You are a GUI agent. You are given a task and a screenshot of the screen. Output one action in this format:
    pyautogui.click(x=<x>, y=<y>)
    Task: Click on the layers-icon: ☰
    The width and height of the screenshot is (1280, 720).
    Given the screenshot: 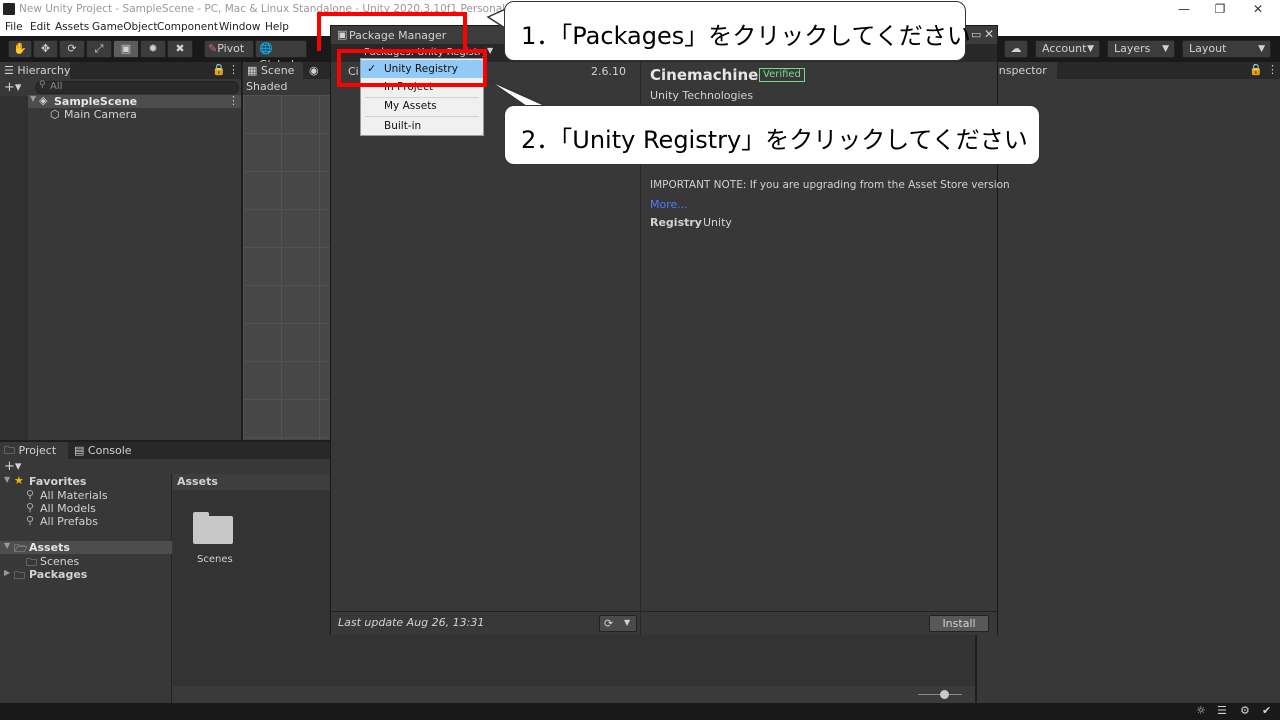 What is the action you would take?
    pyautogui.click(x=1222, y=710)
    